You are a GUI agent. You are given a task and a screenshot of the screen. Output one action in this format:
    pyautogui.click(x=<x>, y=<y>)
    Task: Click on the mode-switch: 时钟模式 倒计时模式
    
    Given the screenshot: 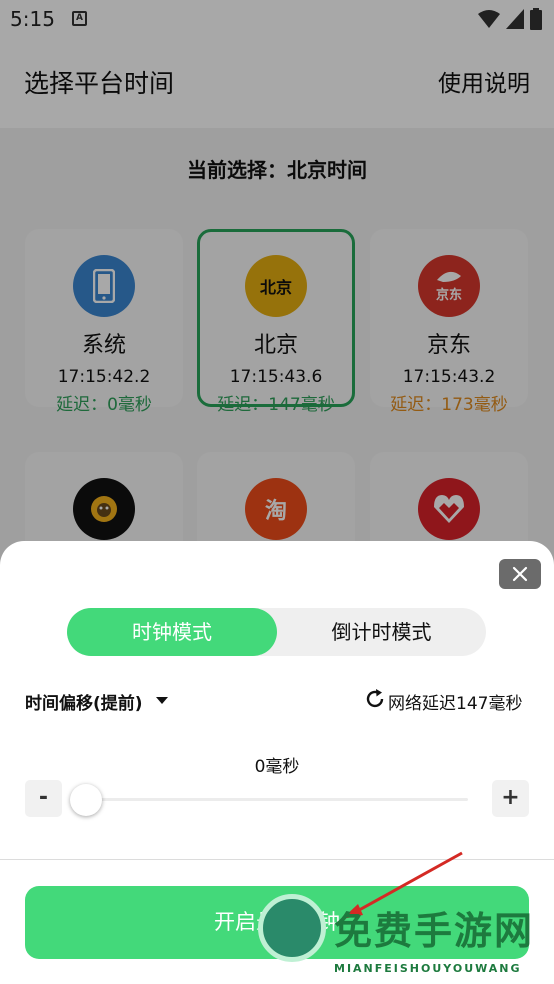 What is the action you would take?
    pyautogui.click(x=276, y=632)
    